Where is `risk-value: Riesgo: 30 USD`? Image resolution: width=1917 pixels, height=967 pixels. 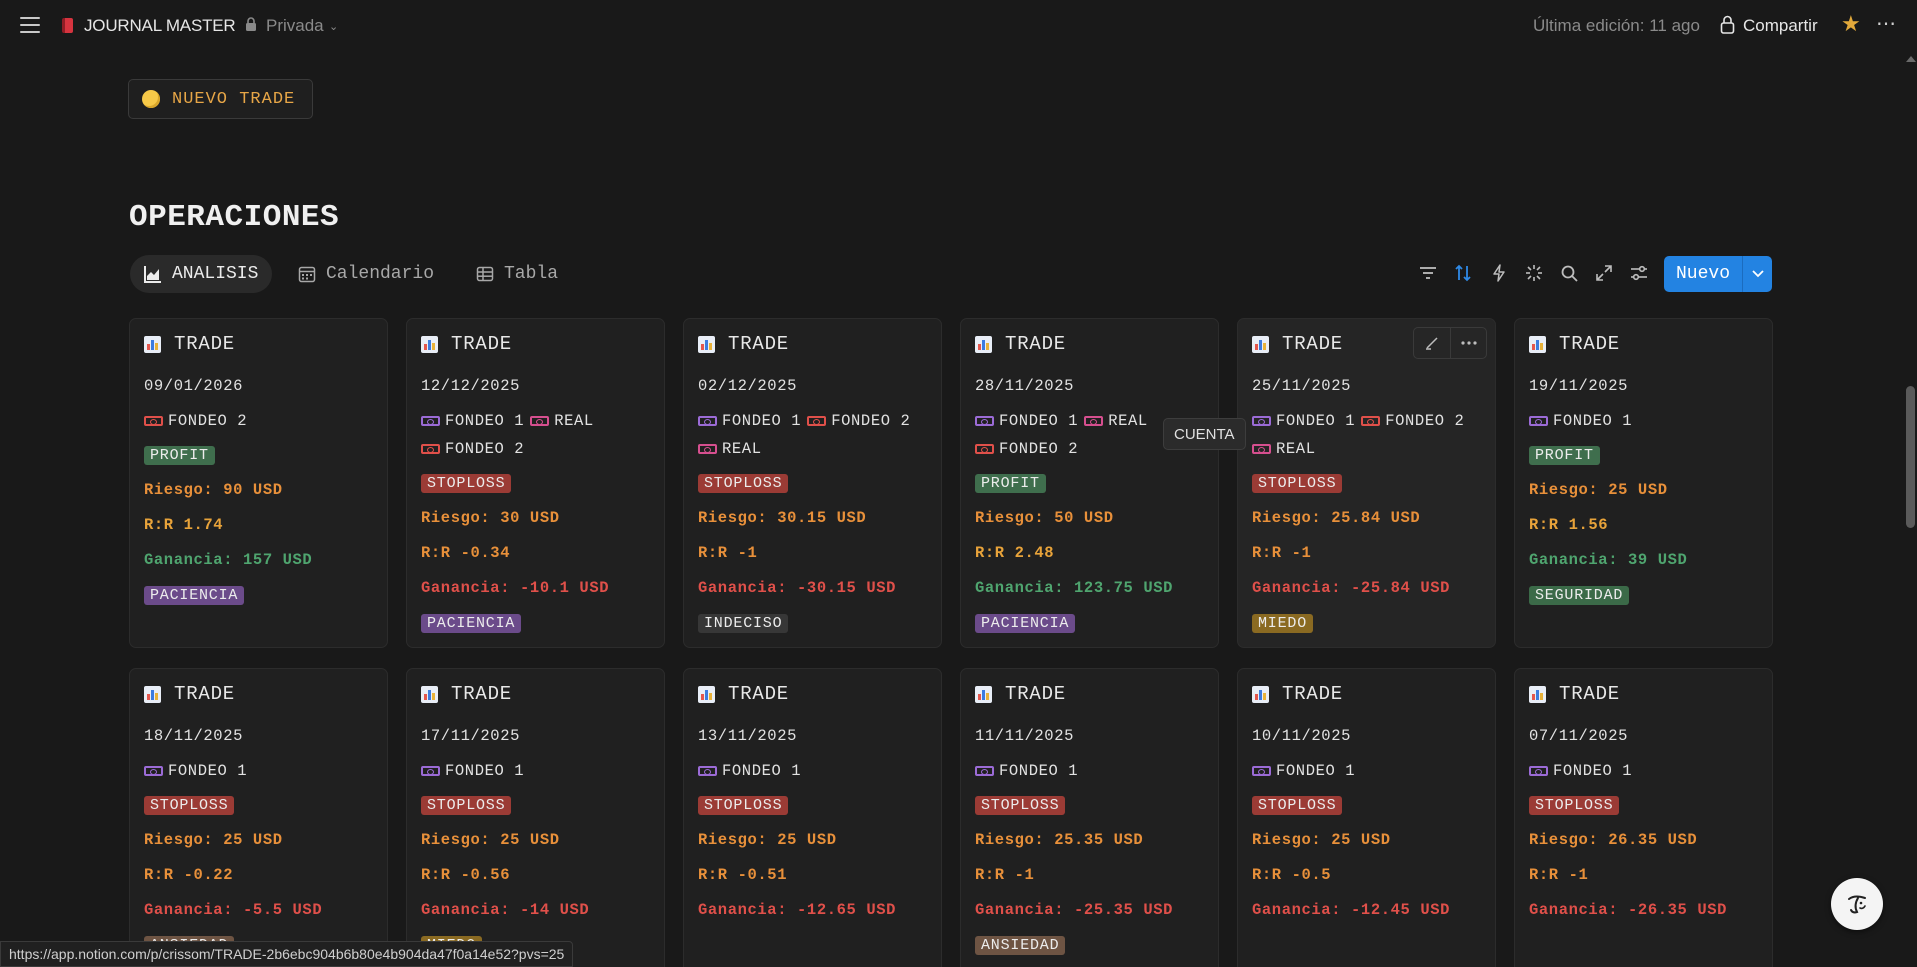 risk-value: Riesgo: 30 USD is located at coordinates (490, 518).